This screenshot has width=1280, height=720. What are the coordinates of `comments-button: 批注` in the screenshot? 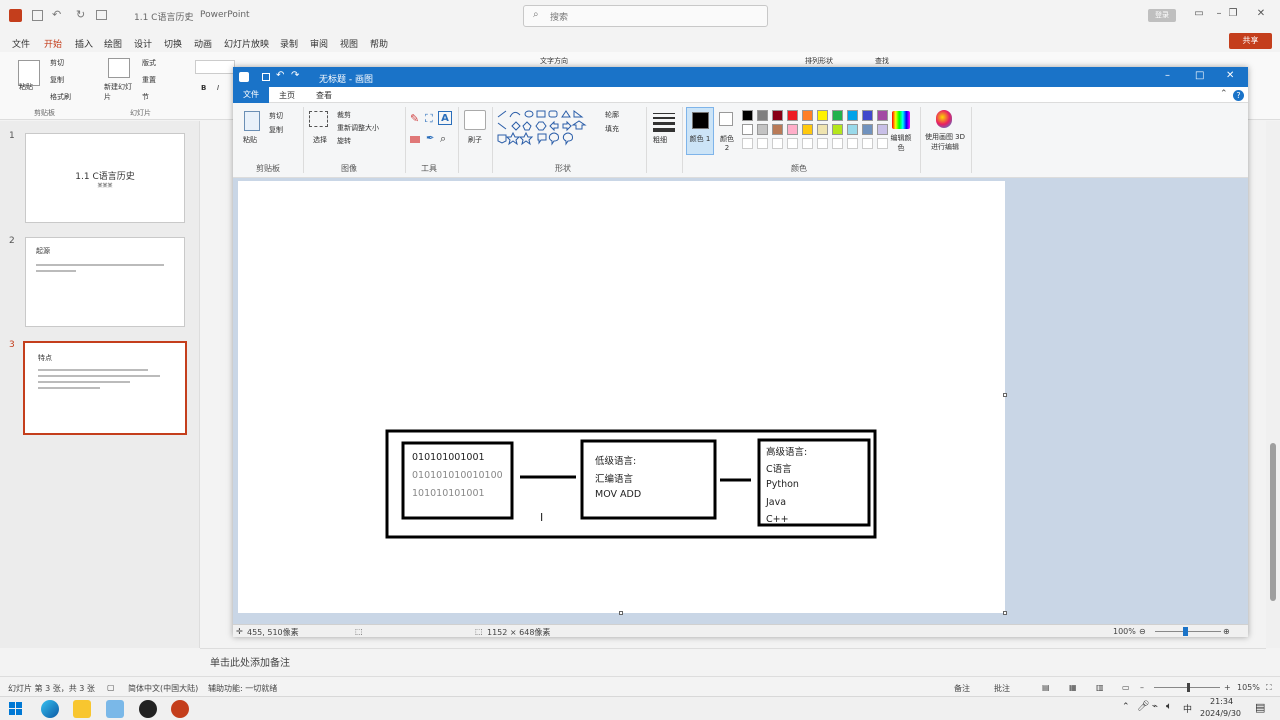 It's located at (1002, 688).